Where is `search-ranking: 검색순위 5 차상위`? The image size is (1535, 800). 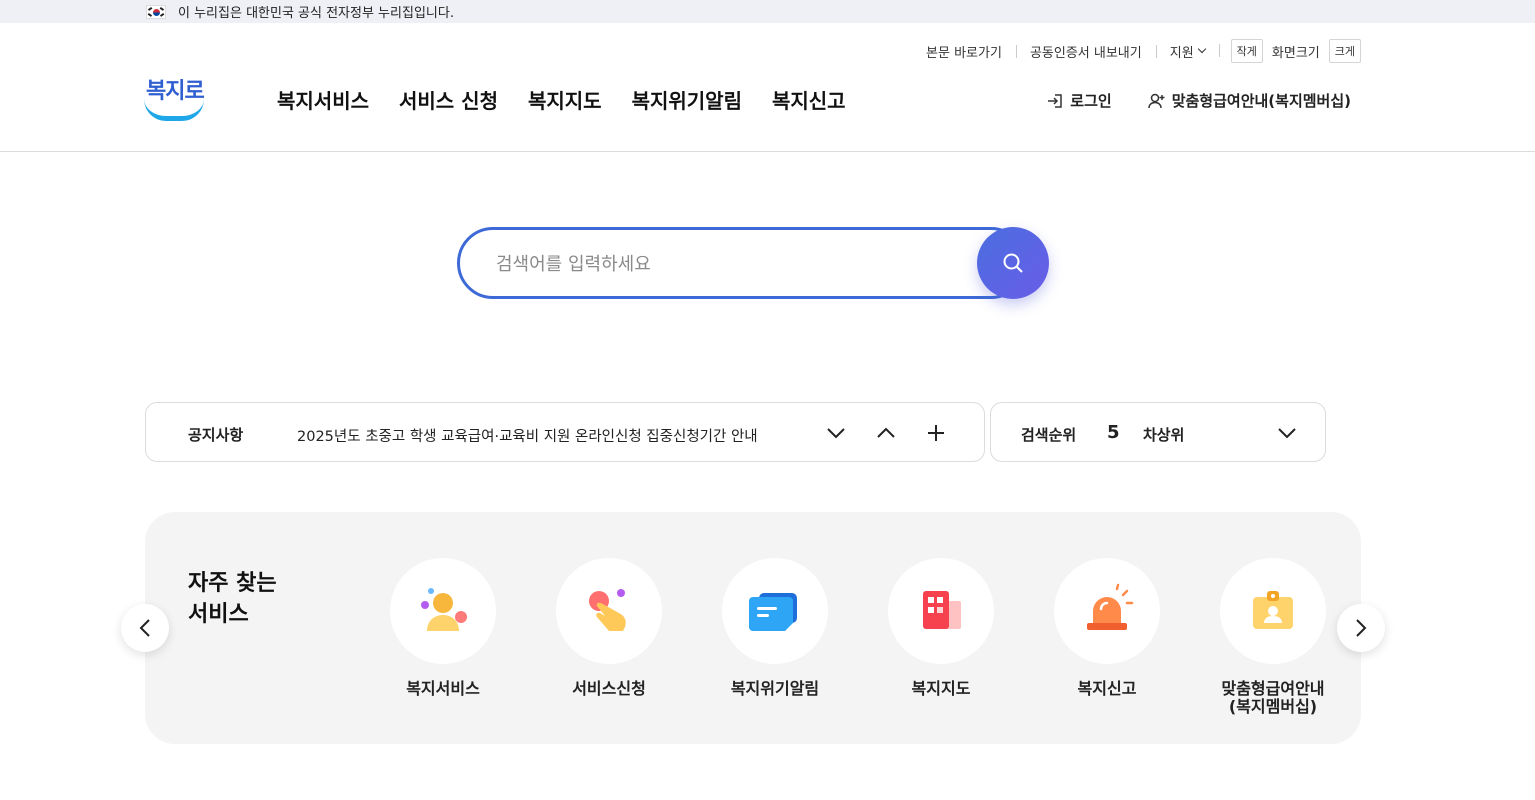
search-ranking: 검색순위 5 차상위 is located at coordinates (1158, 432).